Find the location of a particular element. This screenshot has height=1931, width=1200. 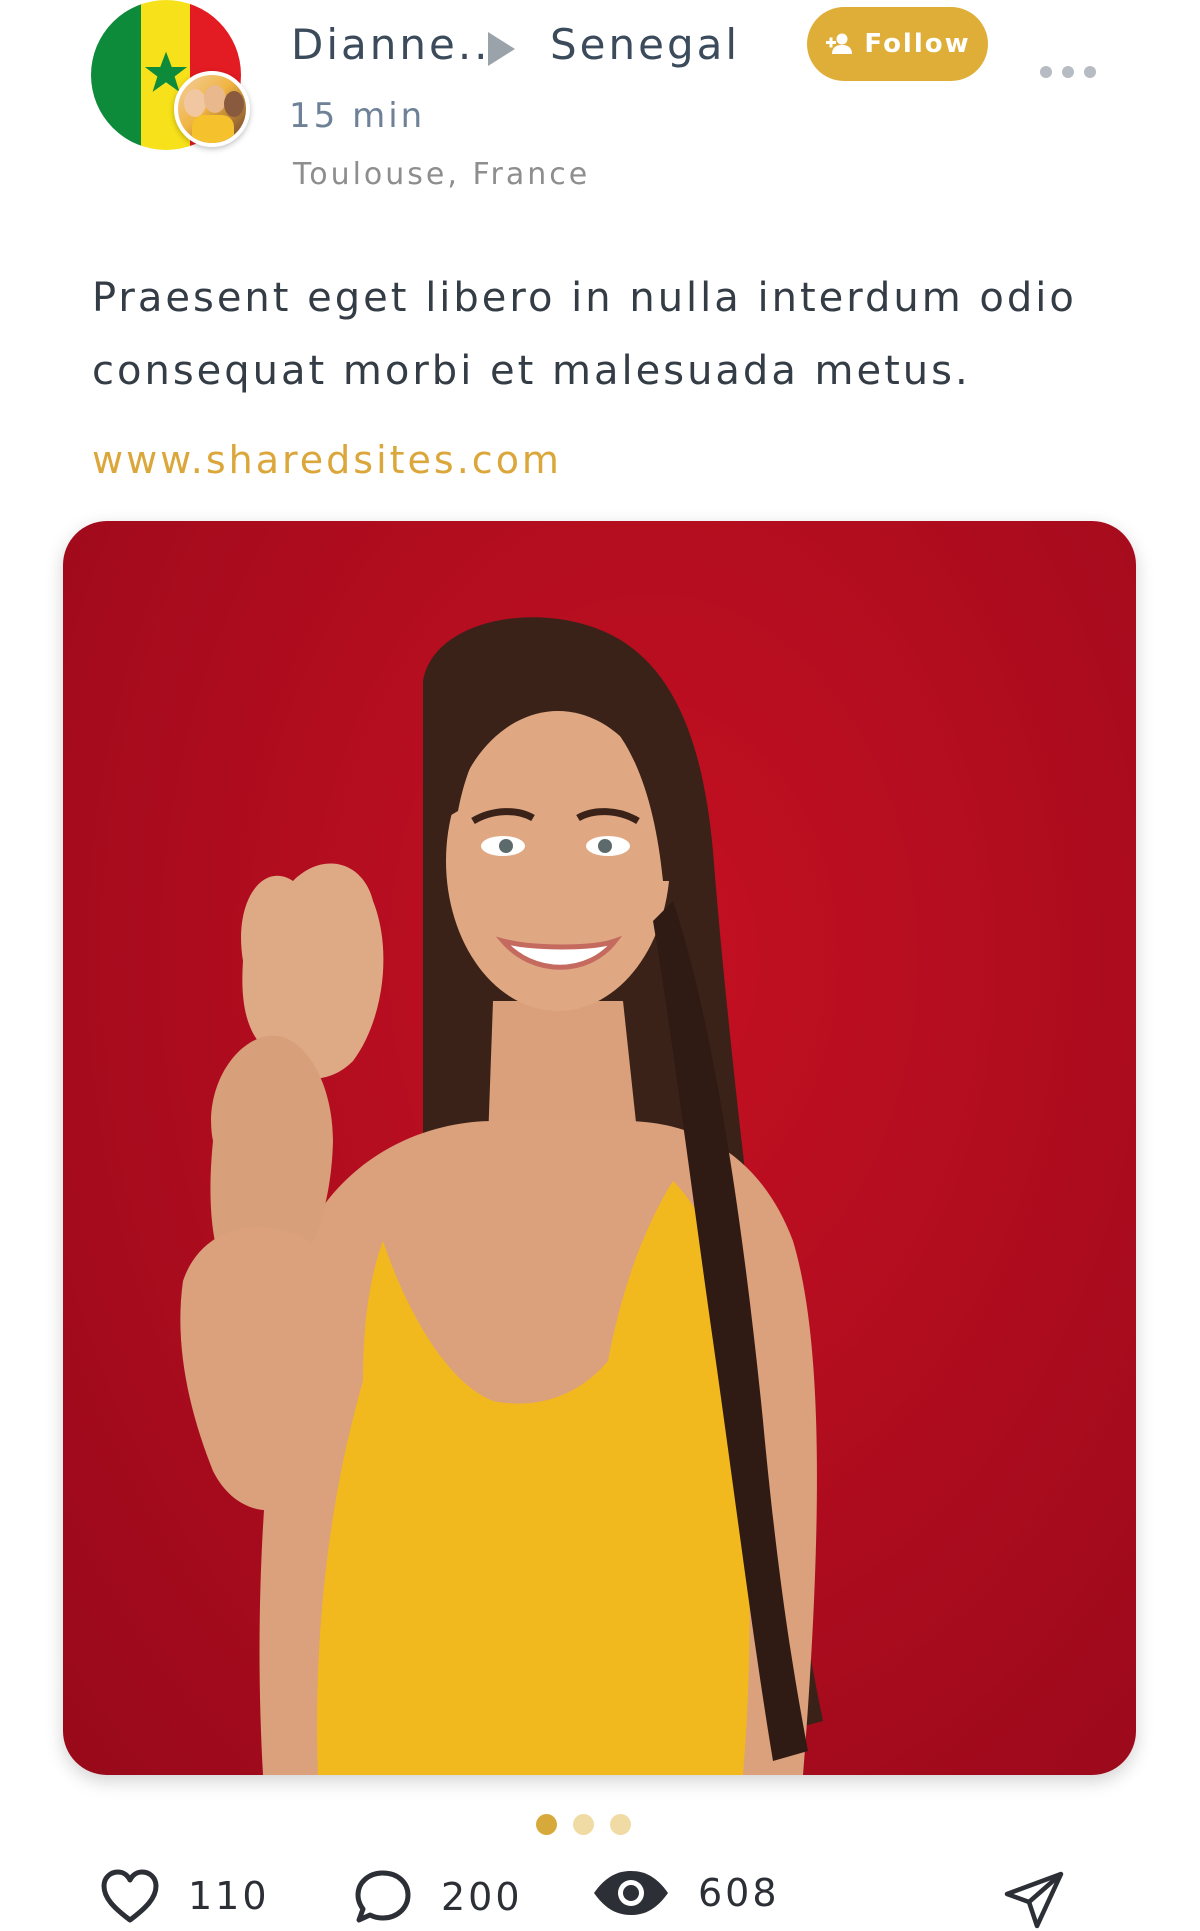

shared-link: www.sharedsites.com is located at coordinates (327, 460).